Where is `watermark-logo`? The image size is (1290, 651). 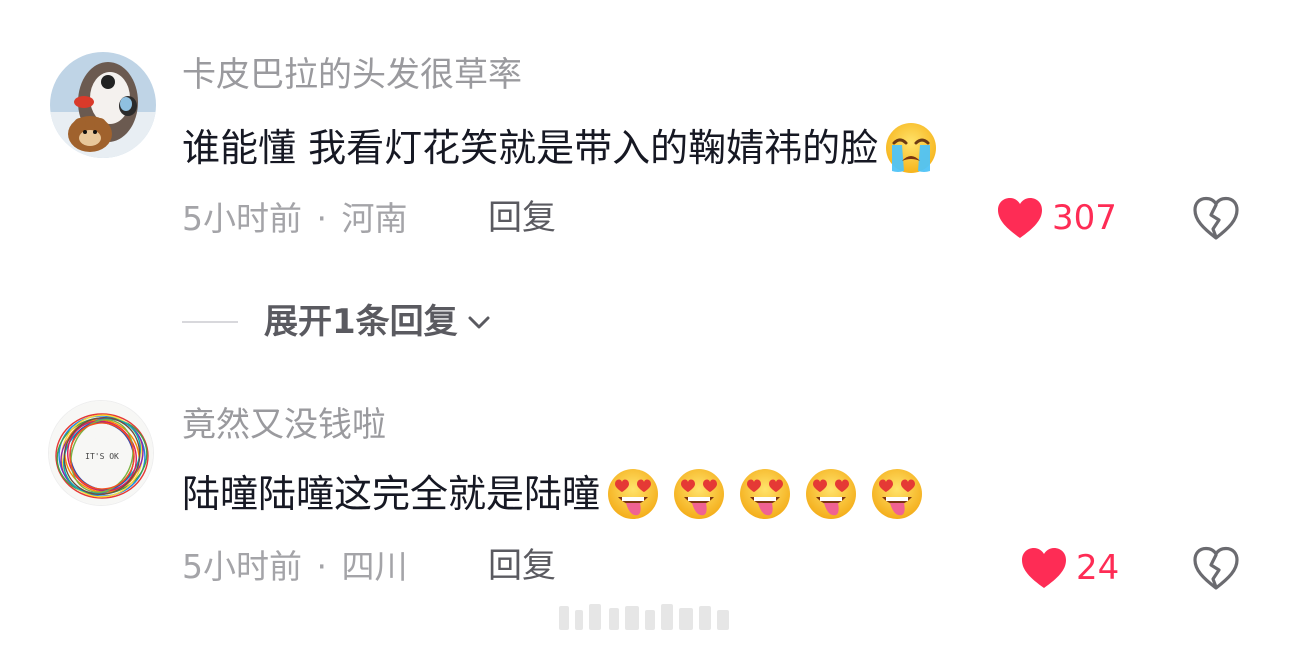 watermark-logo is located at coordinates (644, 617).